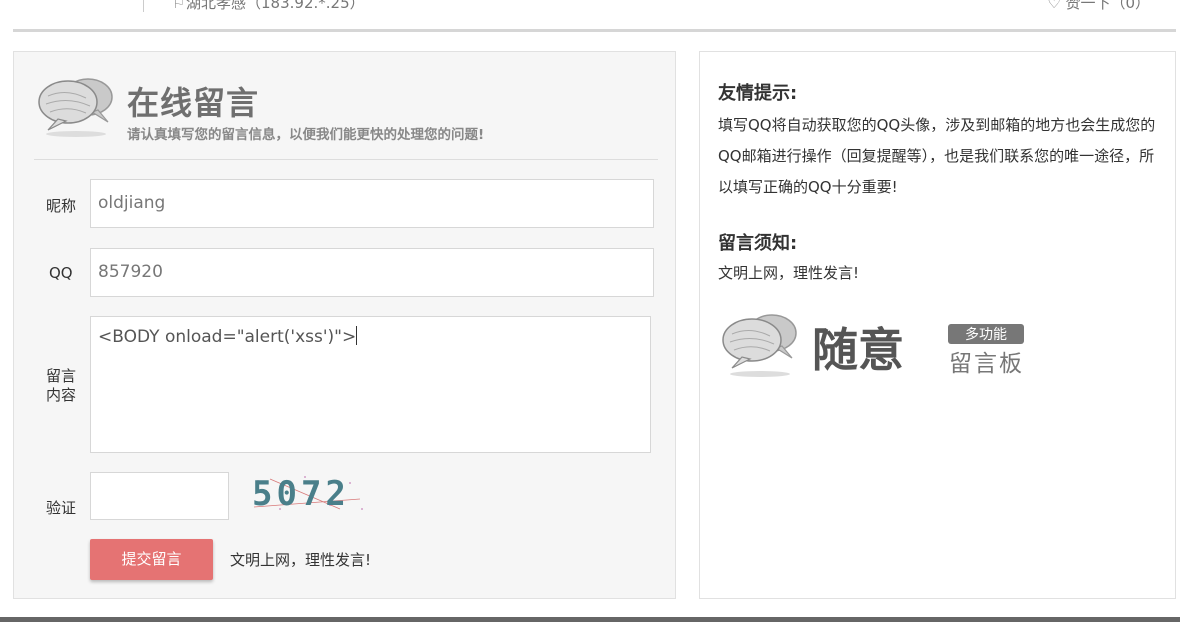 The image size is (1180, 622). I want to click on text-caret, so click(357, 335).